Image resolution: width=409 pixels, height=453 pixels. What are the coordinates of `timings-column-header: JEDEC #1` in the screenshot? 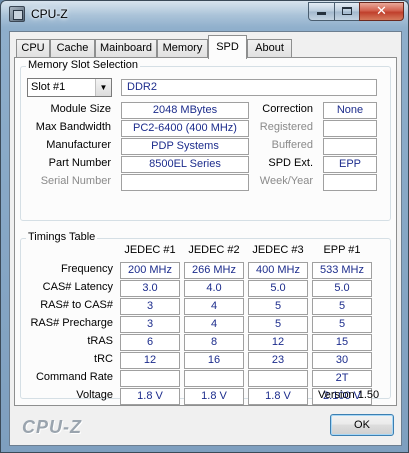 It's located at (150, 250).